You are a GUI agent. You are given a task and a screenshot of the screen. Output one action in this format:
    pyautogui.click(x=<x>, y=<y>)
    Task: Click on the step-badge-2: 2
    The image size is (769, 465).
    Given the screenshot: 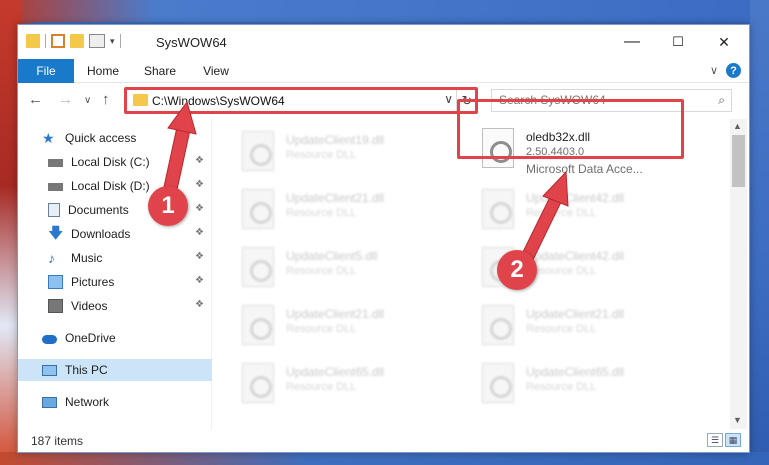 What is the action you would take?
    pyautogui.click(x=517, y=270)
    